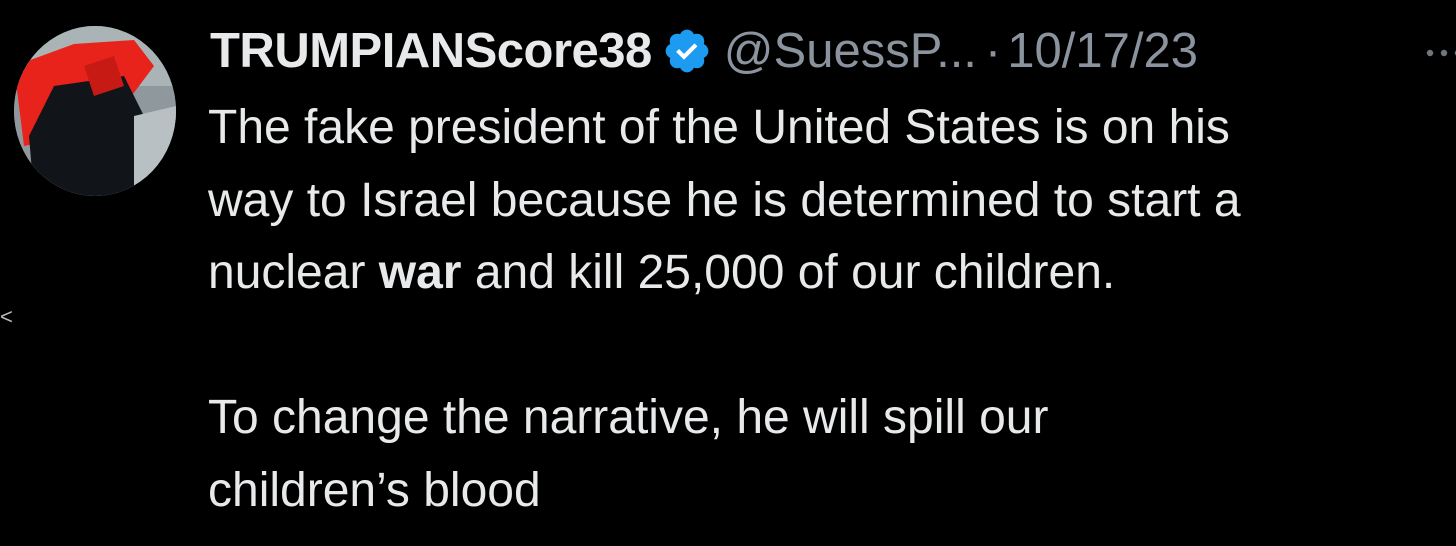 Image resolution: width=1456 pixels, height=546 pixels. Describe the element at coordinates (687, 51) in the screenshot. I see `verified-badge-icon` at that location.